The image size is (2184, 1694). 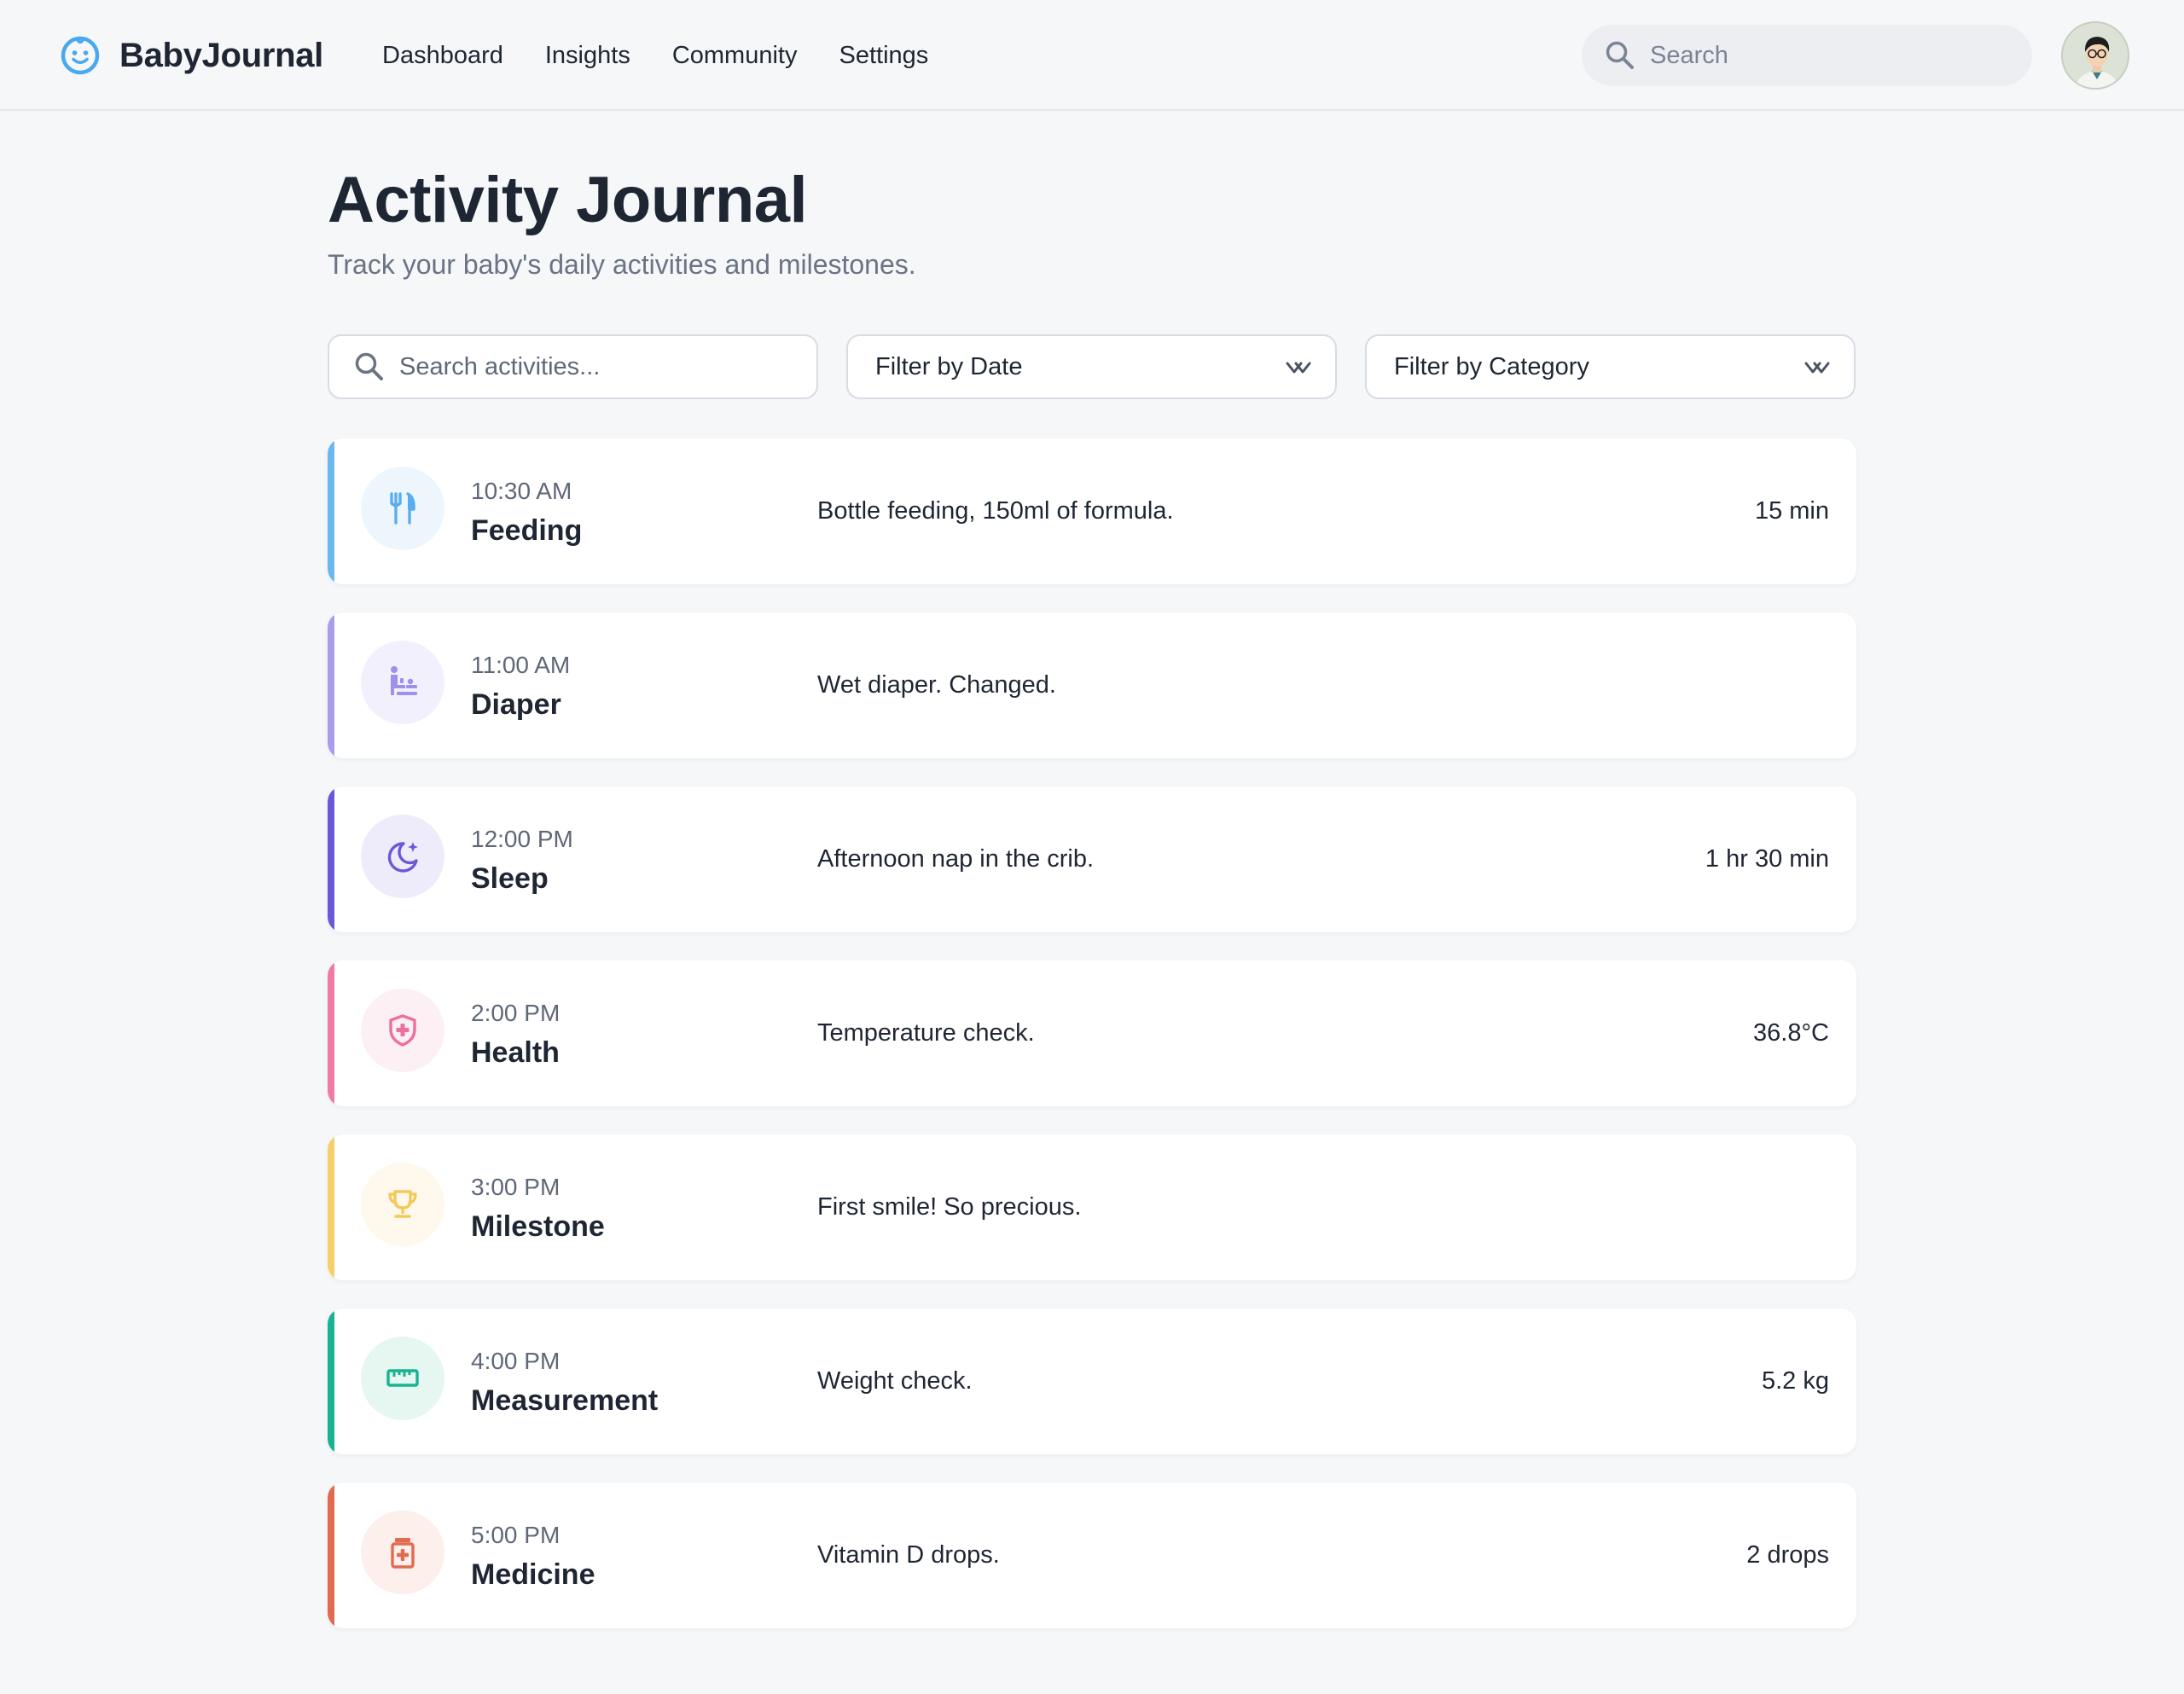 I want to click on header-search-box, so click(x=1807, y=56).